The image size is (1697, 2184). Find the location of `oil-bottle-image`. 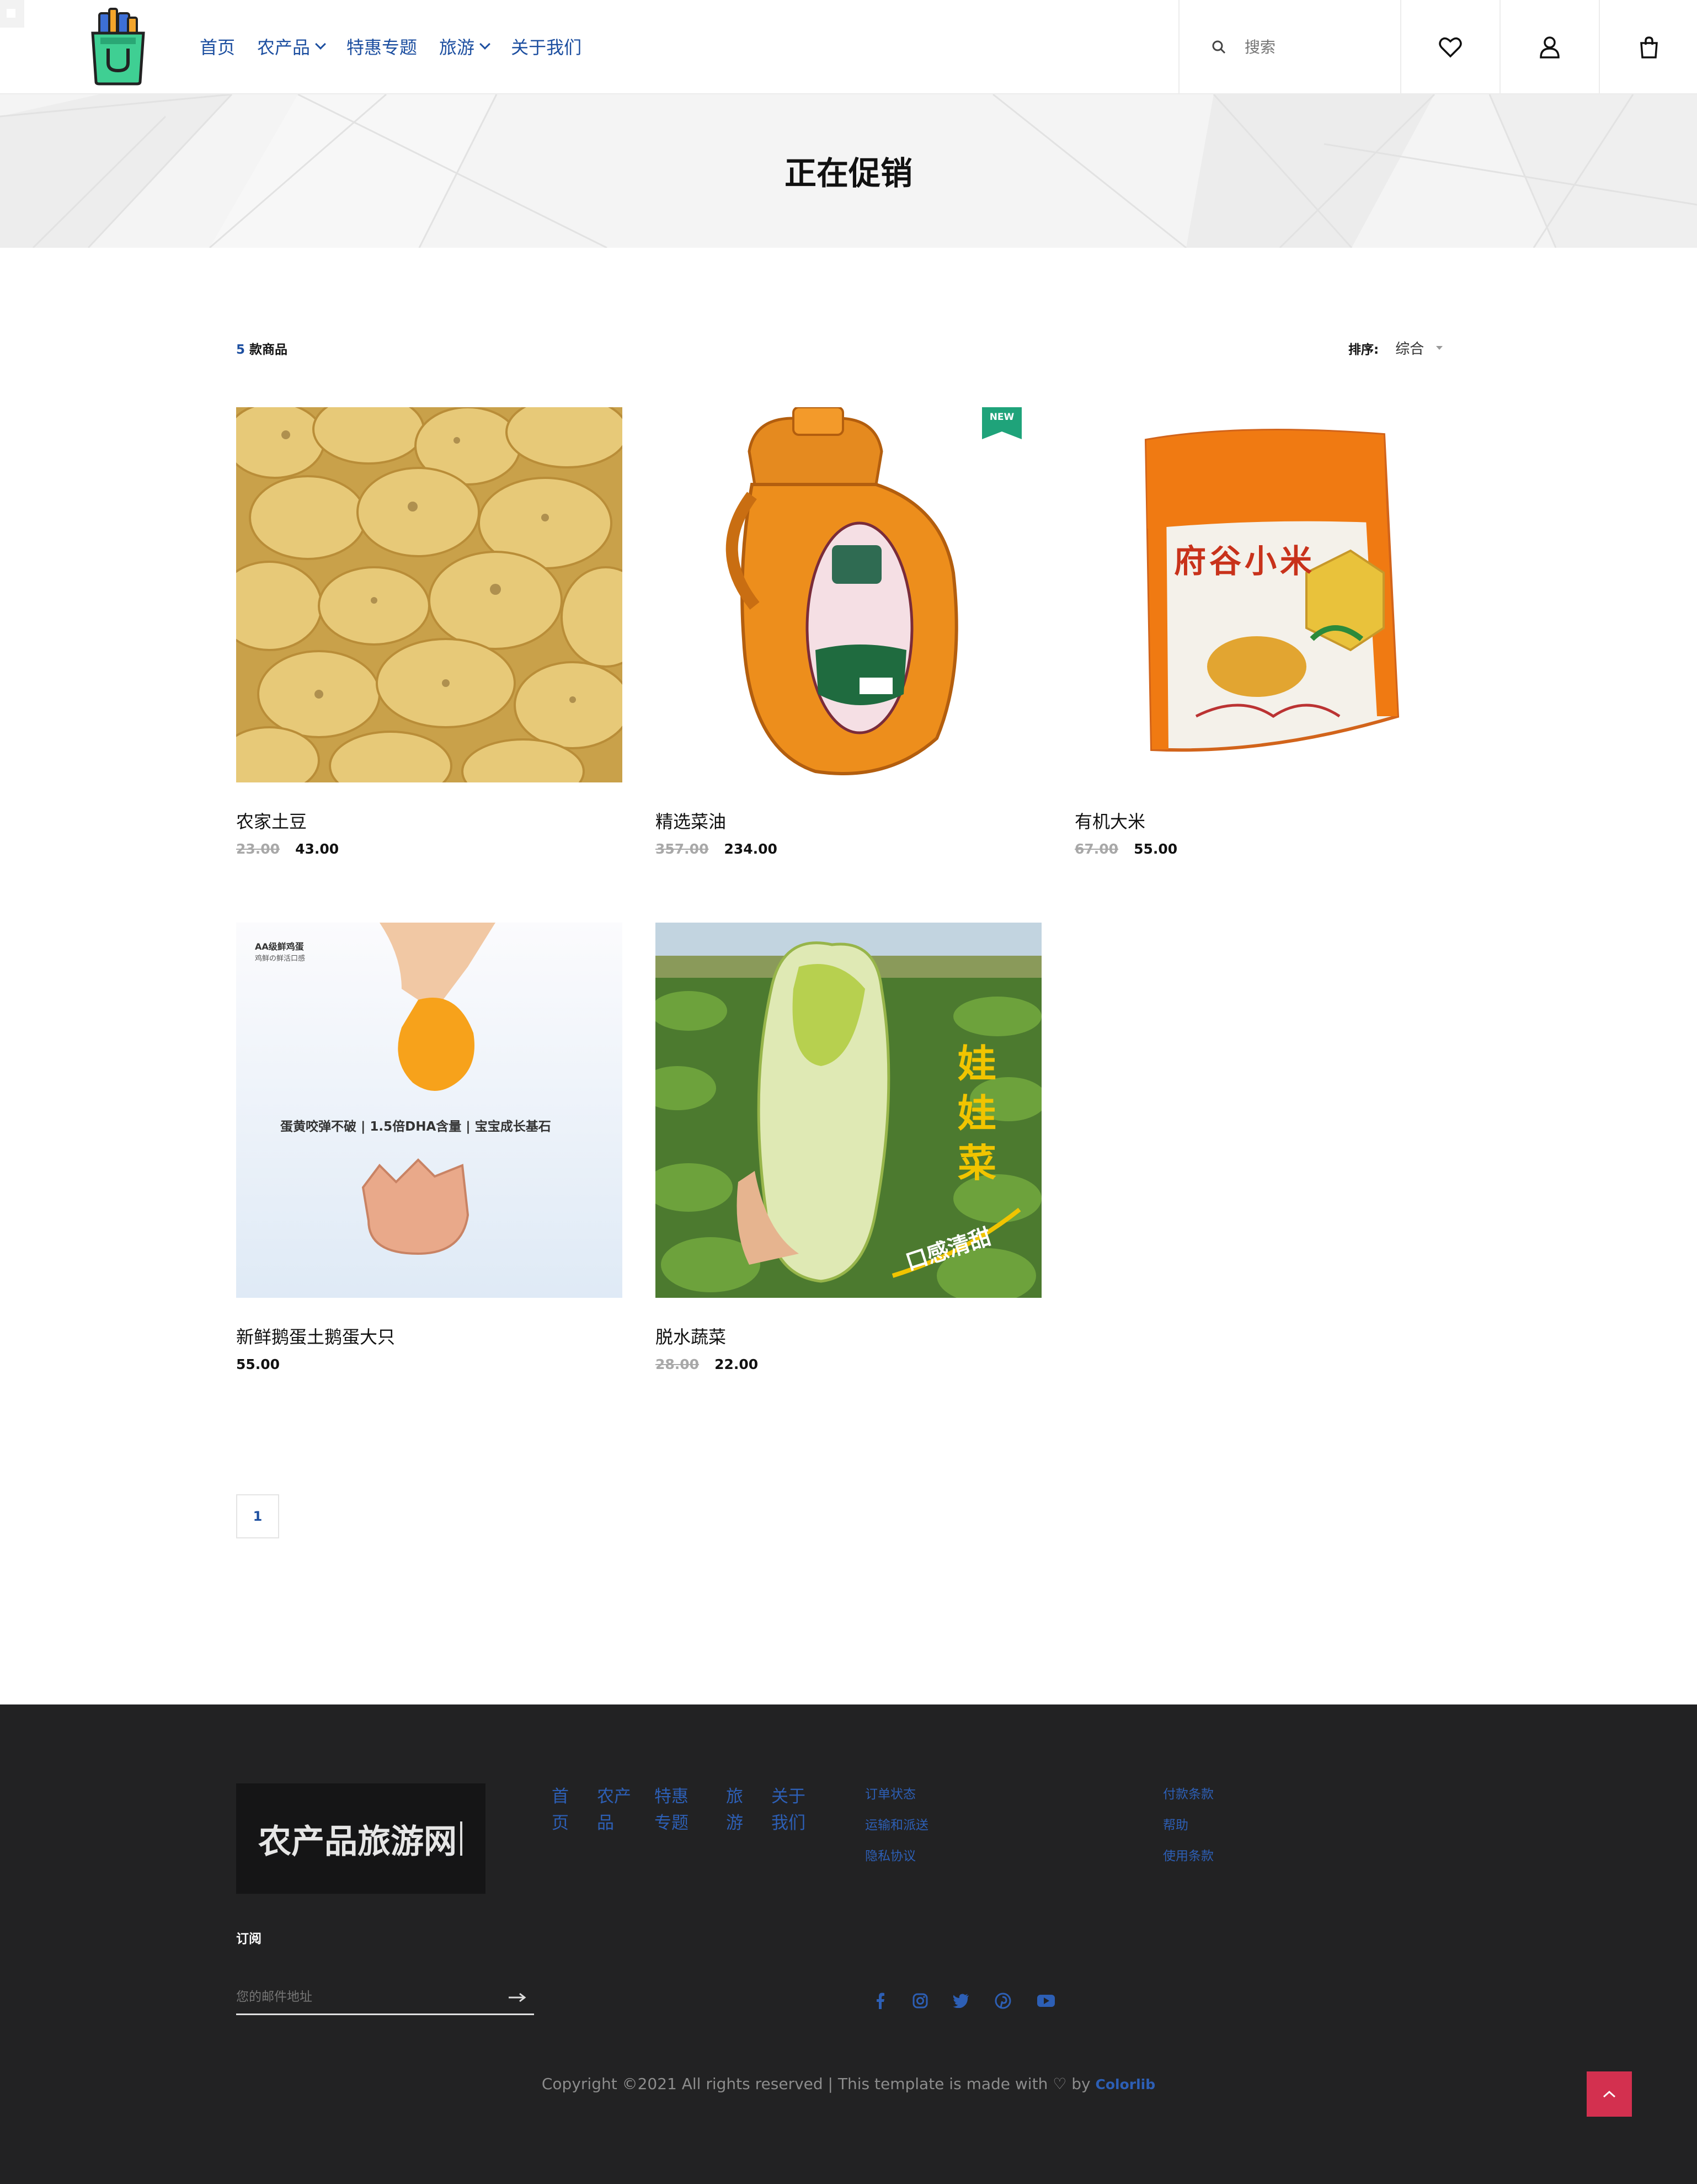

oil-bottle-image is located at coordinates (848, 594).